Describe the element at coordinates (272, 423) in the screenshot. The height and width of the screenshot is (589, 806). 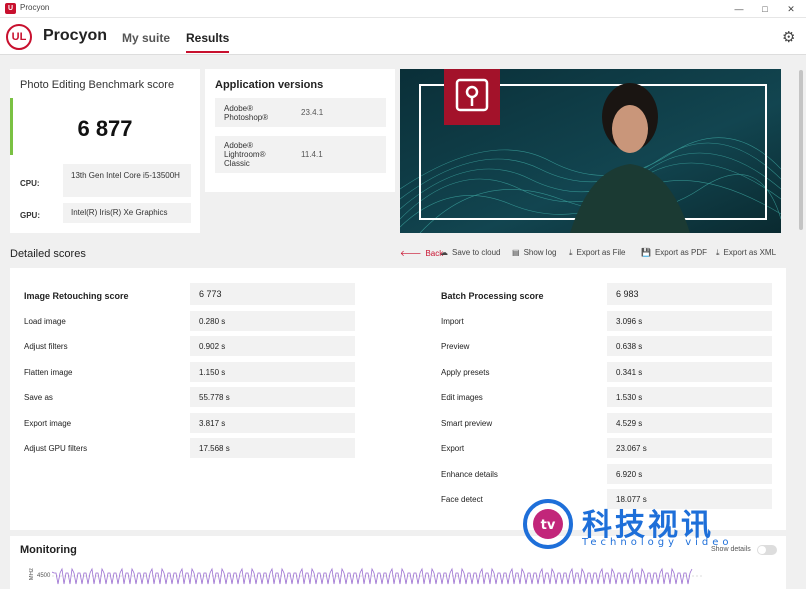
I see `test-value: 3.817 s` at that location.